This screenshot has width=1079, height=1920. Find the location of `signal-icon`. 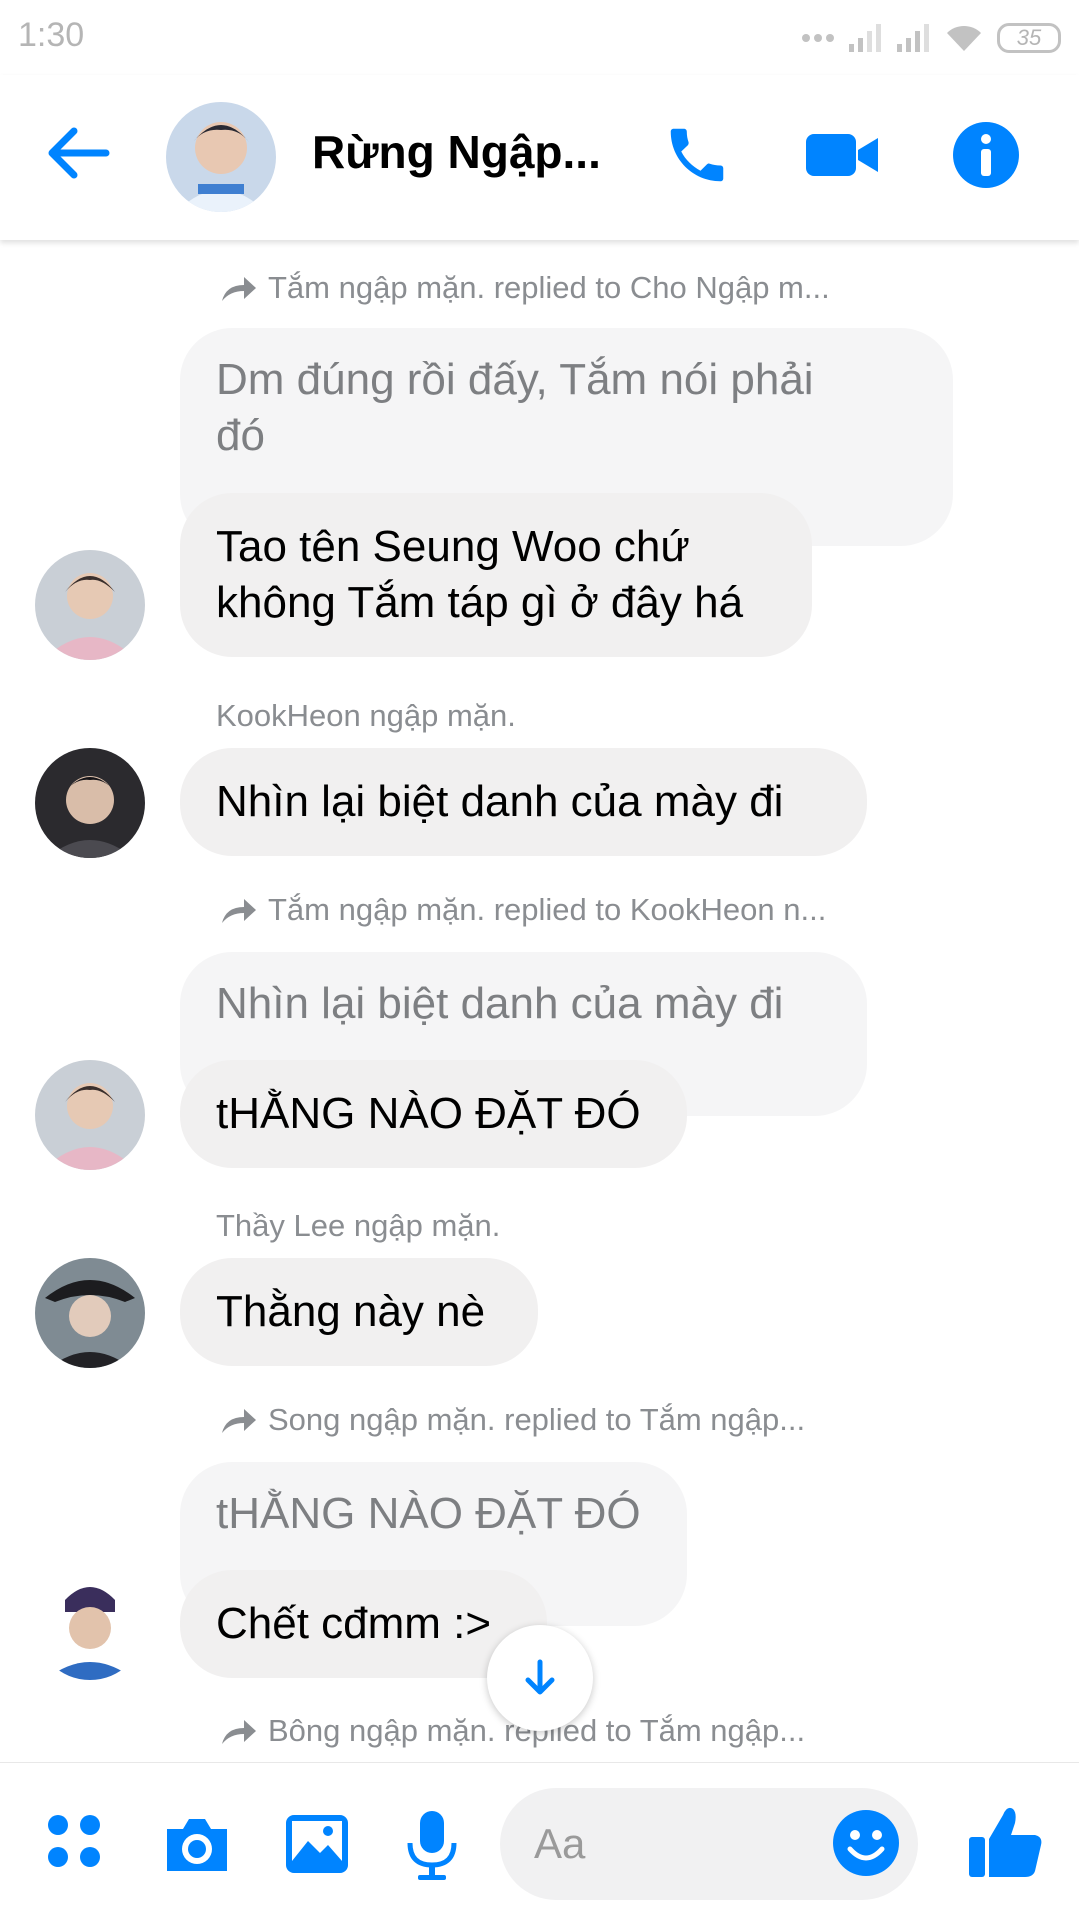

signal-icon is located at coordinates (865, 38).